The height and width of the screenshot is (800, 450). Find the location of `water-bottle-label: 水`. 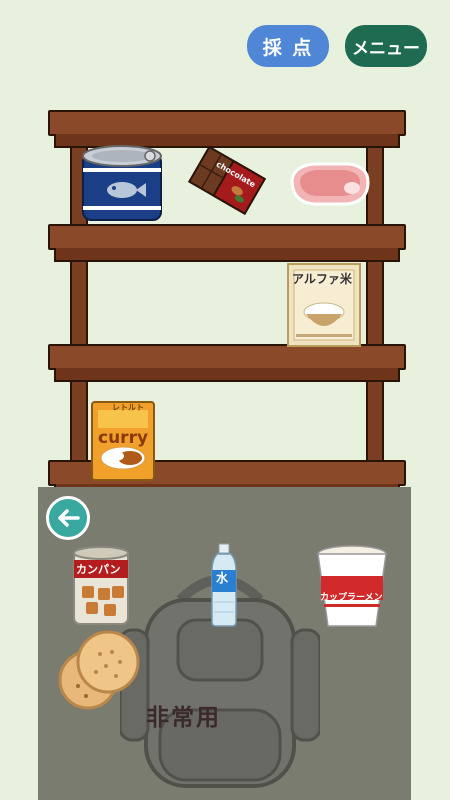

water-bottle-label: 水 is located at coordinates (222, 578).